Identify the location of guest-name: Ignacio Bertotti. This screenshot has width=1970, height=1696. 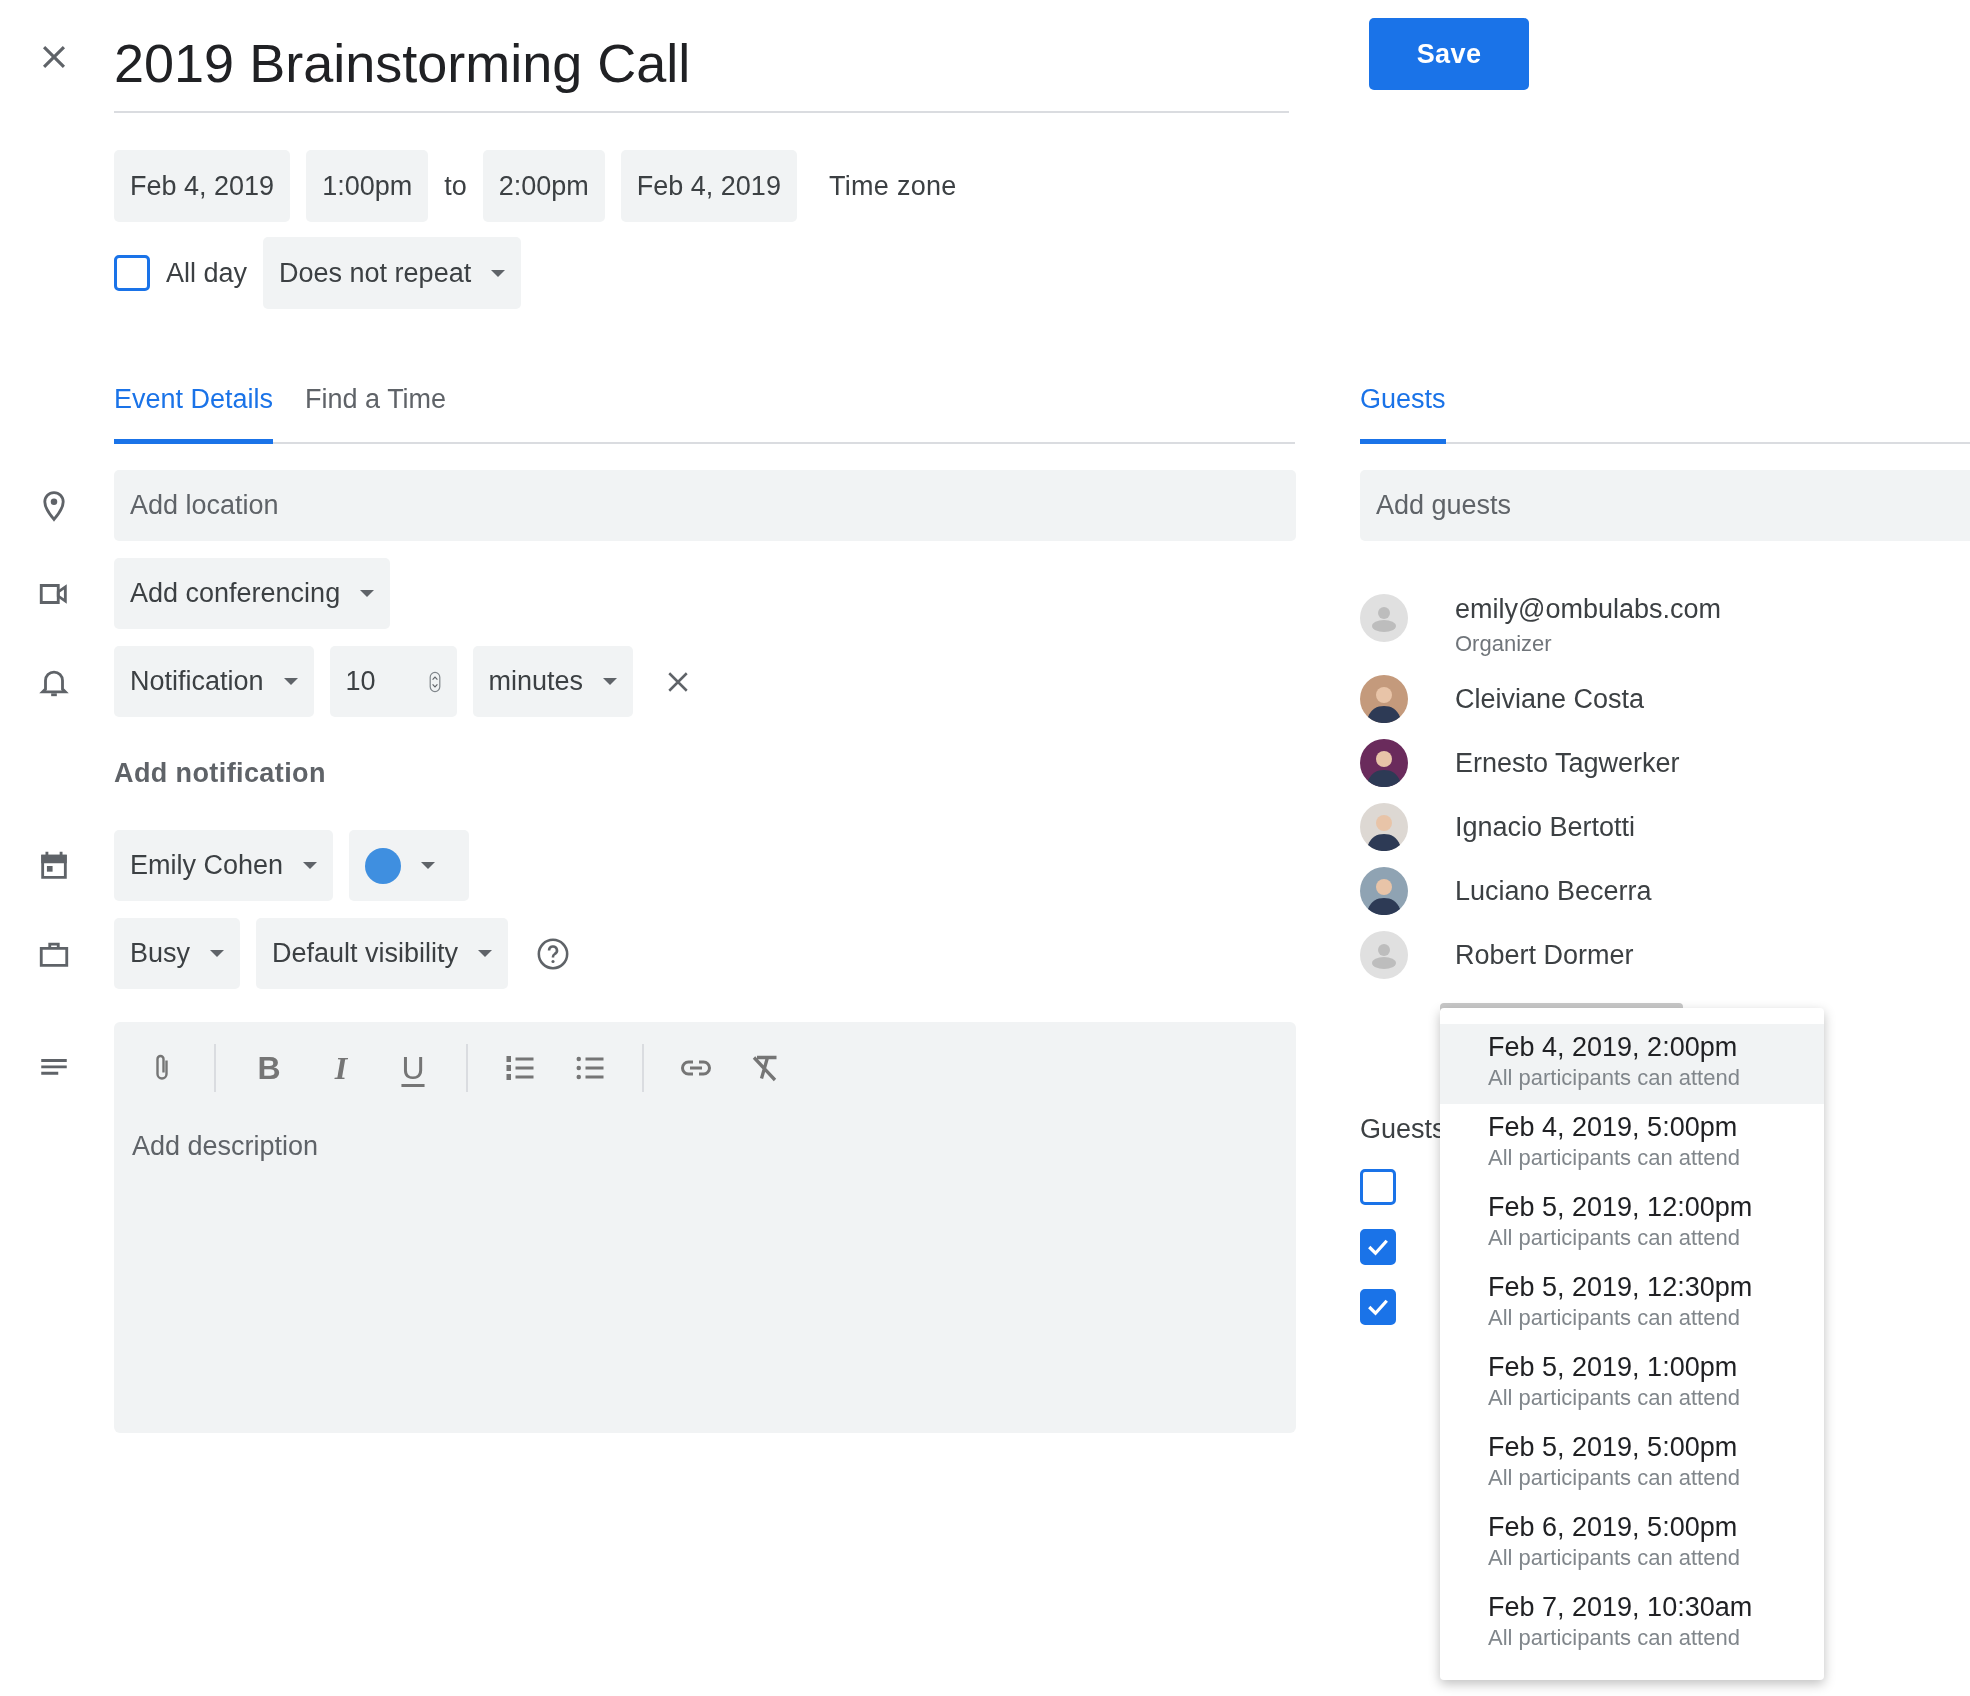
(1545, 827).